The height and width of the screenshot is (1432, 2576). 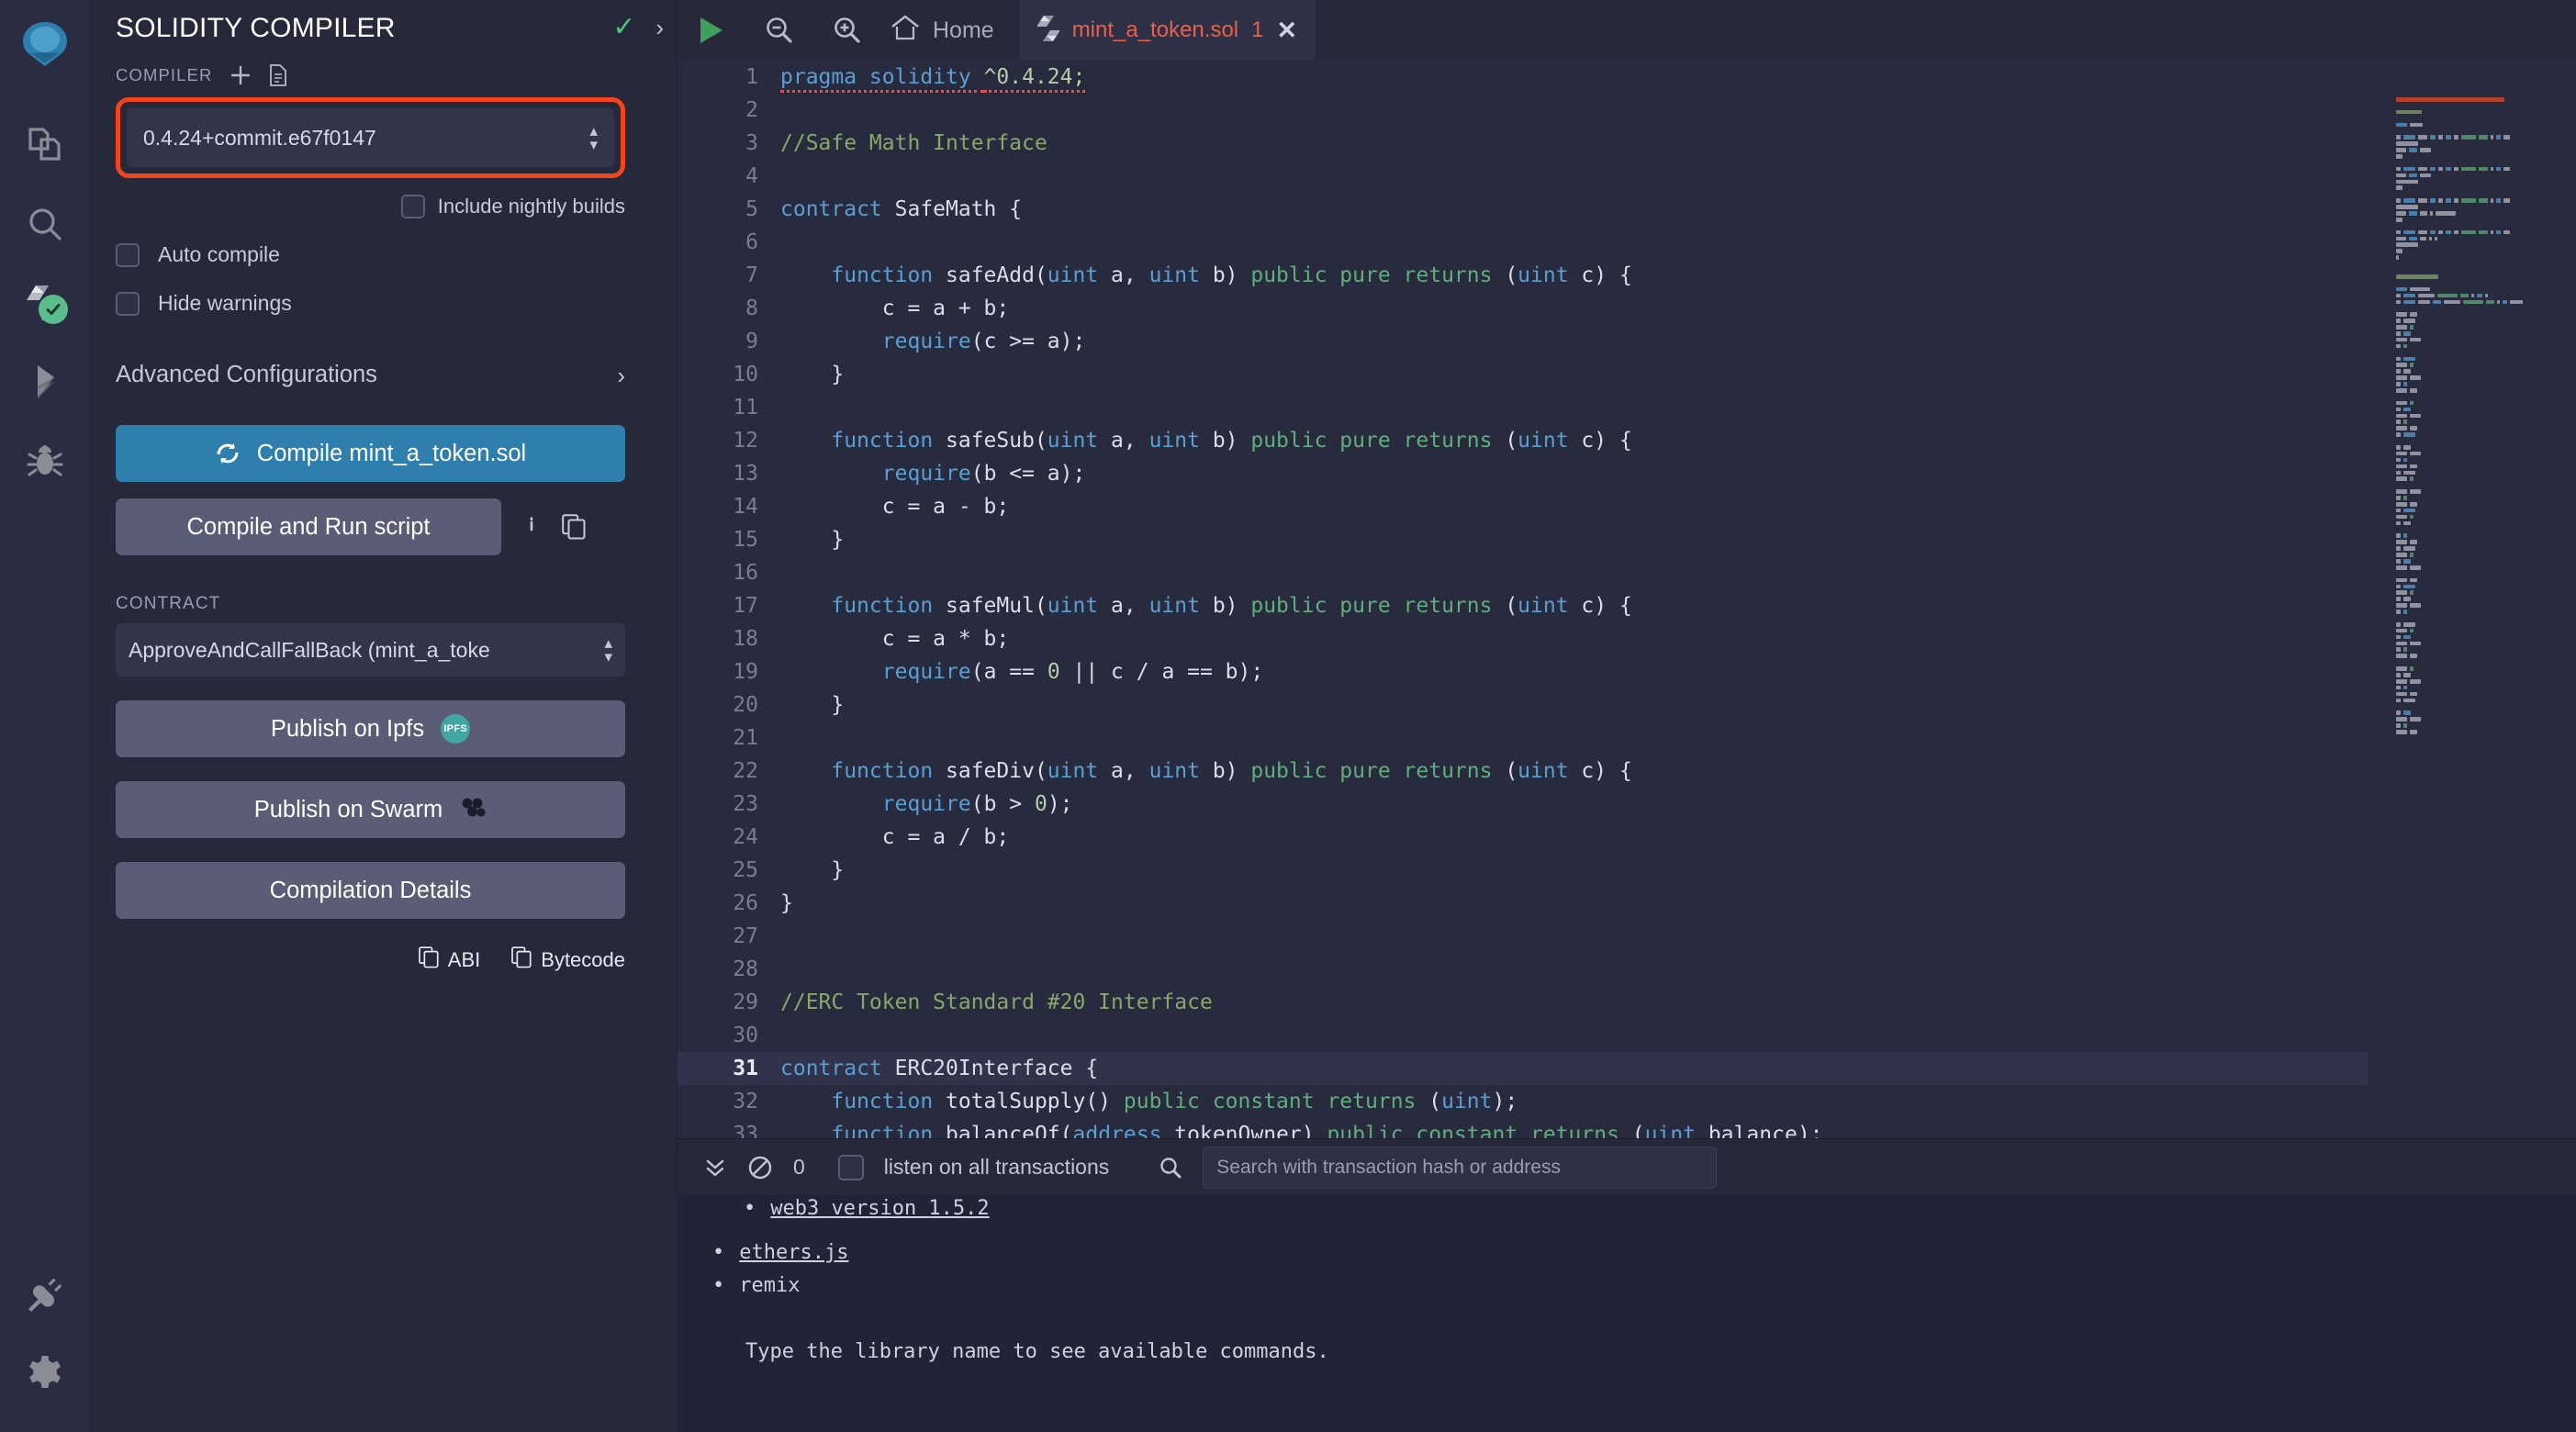 What do you see at coordinates (370, 453) in the screenshot?
I see `compile-button: Compile mint_a_token.sol` at bounding box center [370, 453].